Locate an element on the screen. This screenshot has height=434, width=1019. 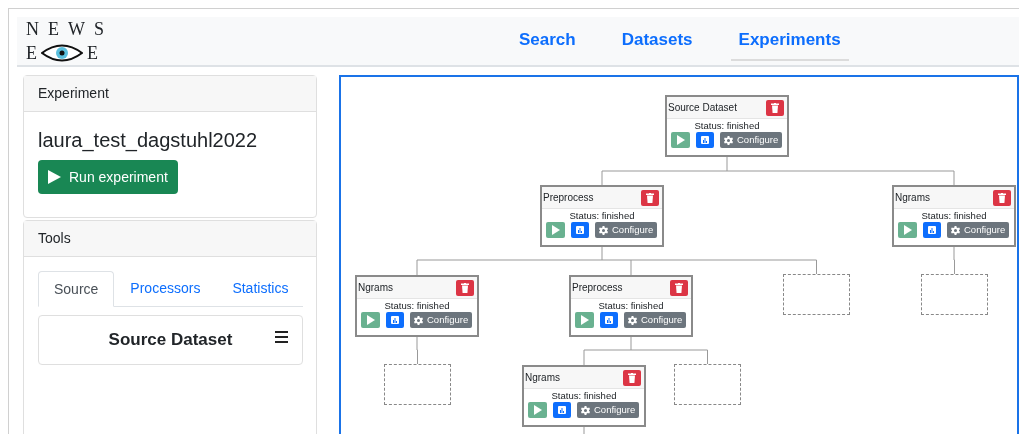
nav-link: Experiments is located at coordinates (789, 41).